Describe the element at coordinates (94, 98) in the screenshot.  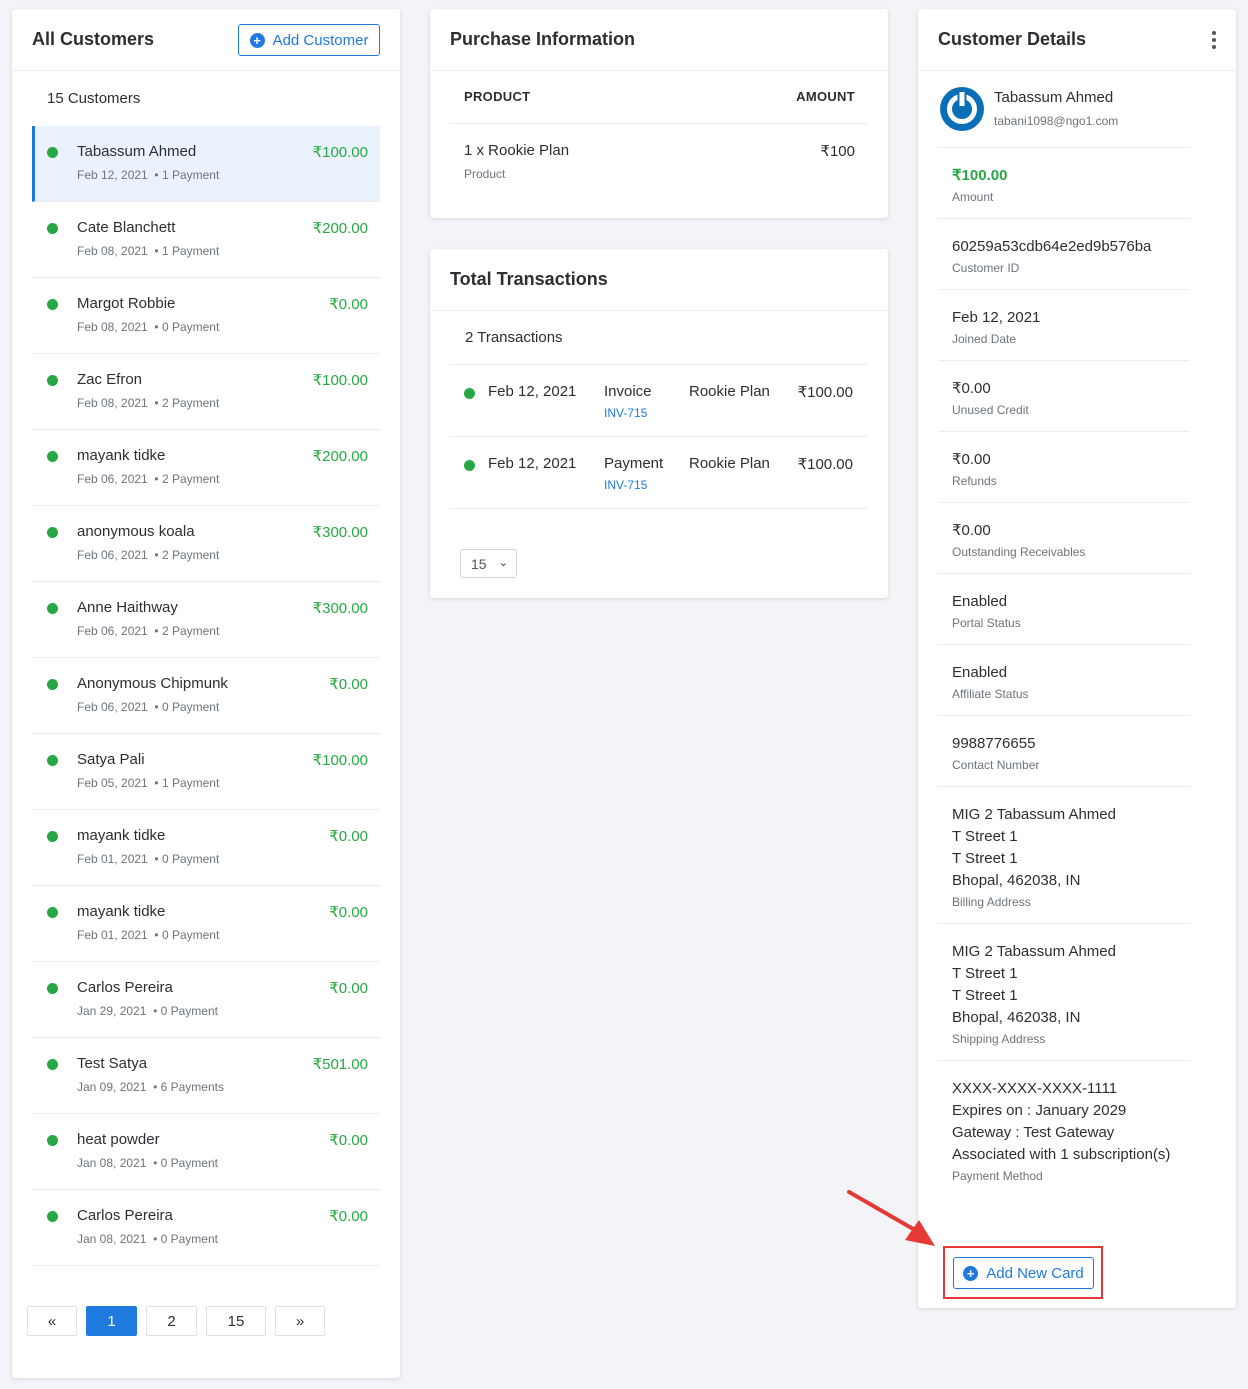
I see `customers-count: 15 Customers` at that location.